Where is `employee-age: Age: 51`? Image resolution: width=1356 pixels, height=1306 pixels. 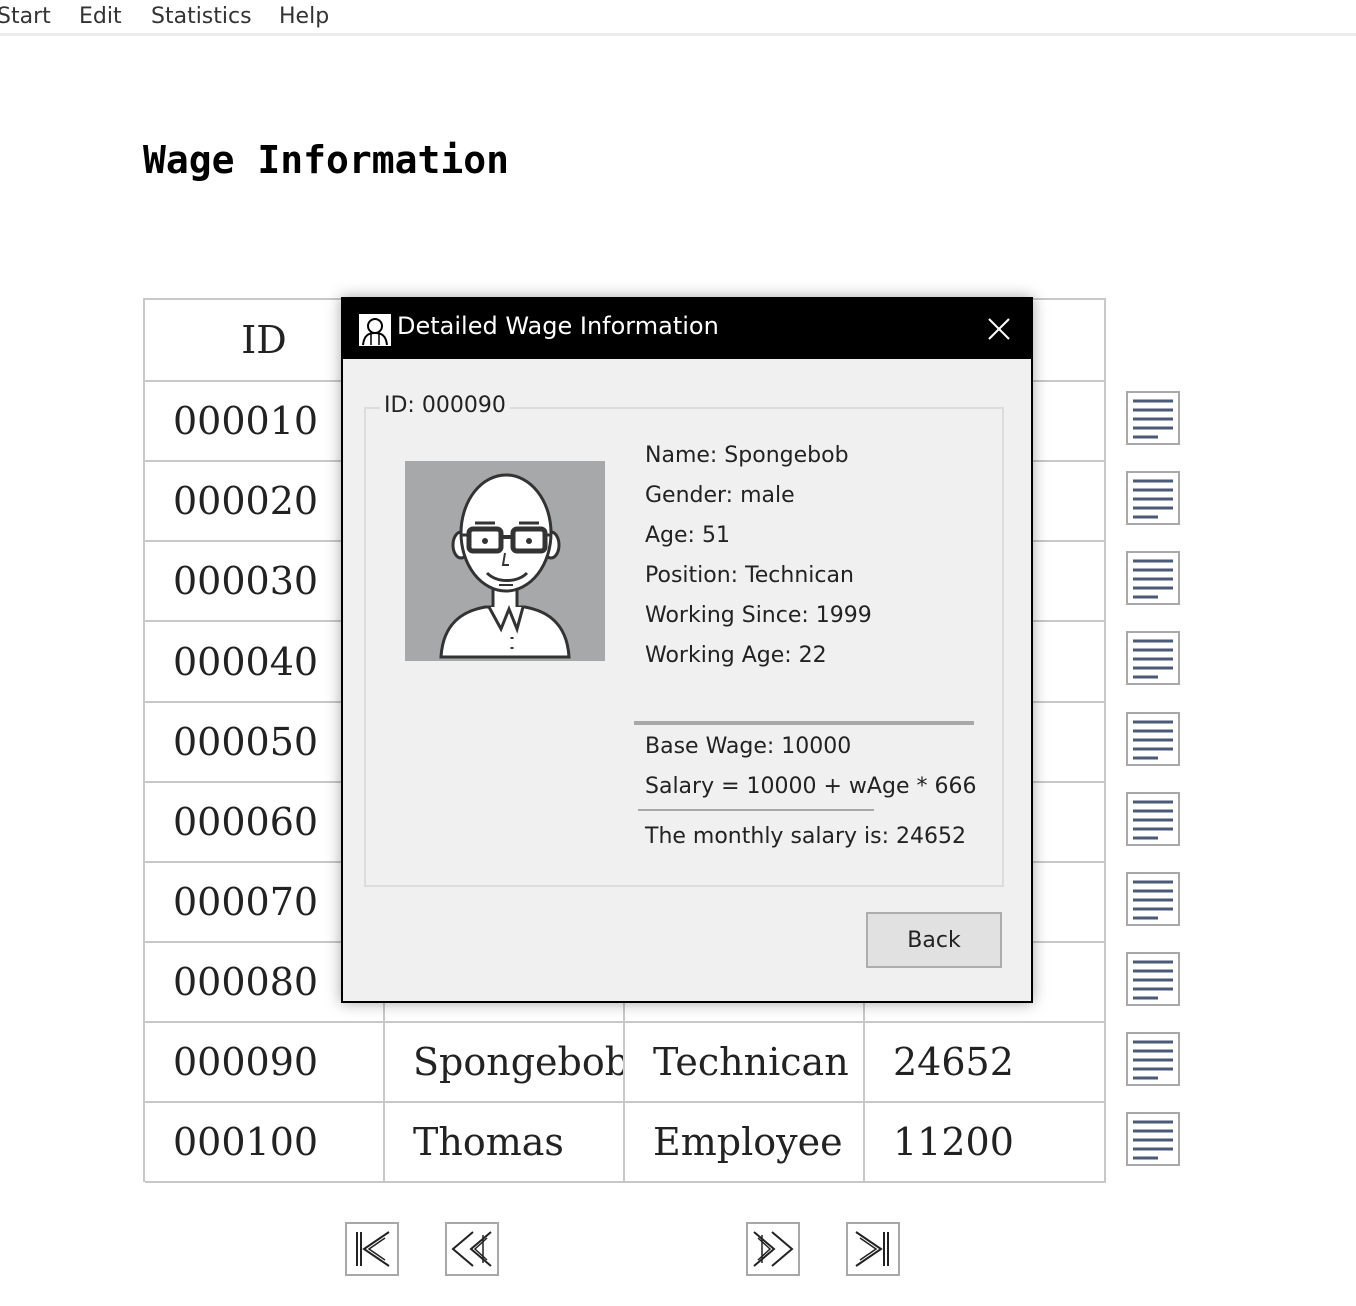
employee-age: Age: 51 is located at coordinates (687, 535).